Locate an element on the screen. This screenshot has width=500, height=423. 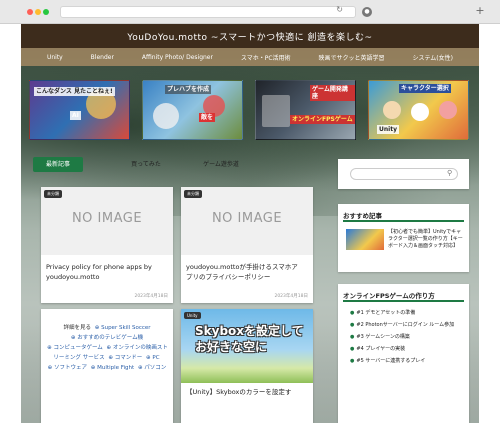
tag-label: コンピュータゲーム is located at coordinates (78, 348).